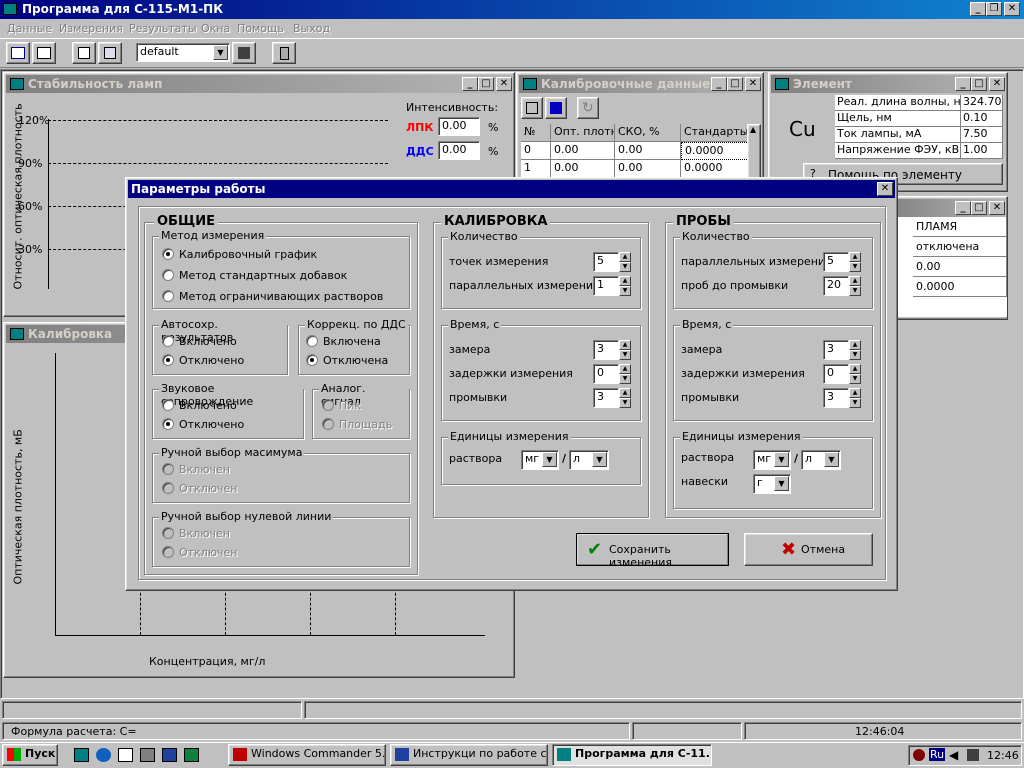 The image size is (1024, 768). Describe the element at coordinates (311, 28) in the screenshot. I see `menu-exit: Выход` at that location.